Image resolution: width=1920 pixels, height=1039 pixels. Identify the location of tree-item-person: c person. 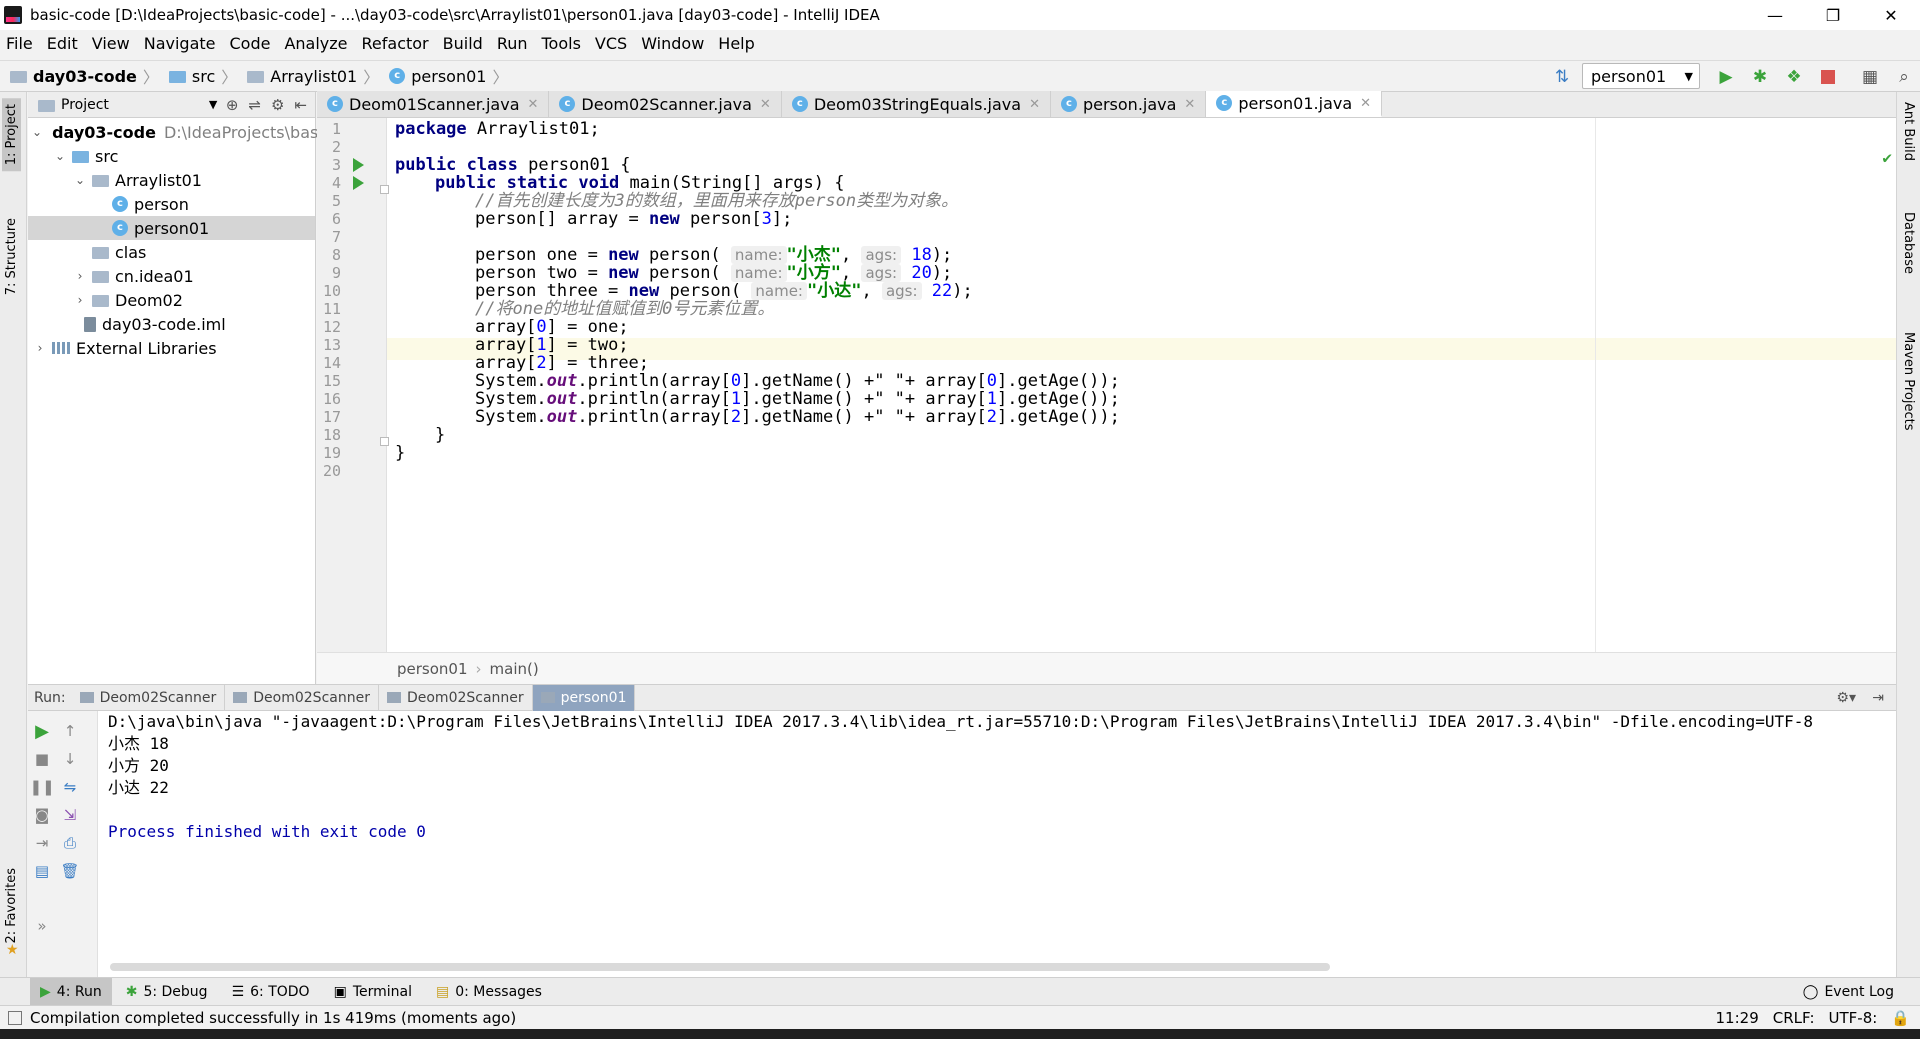
(171, 204).